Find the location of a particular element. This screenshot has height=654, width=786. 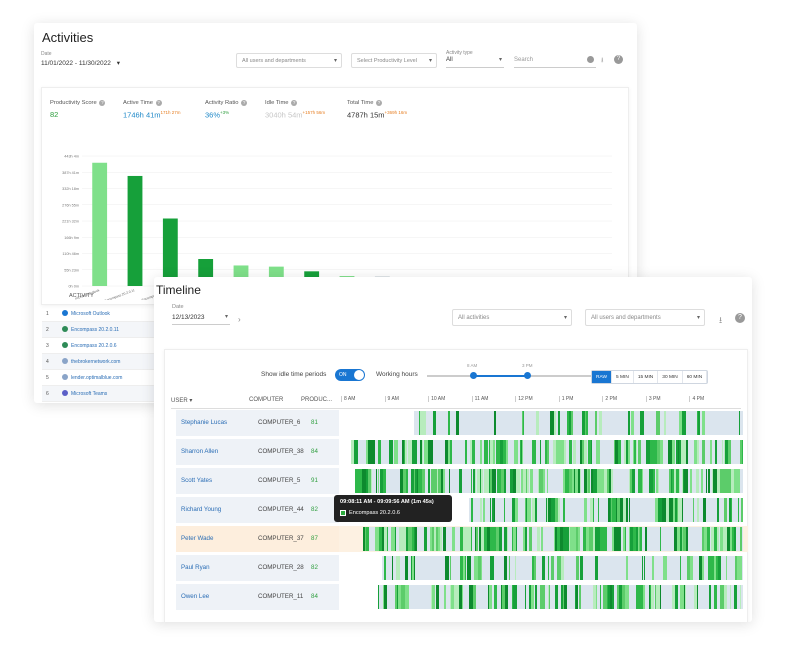

user-name-link: Peter Wade is located at coordinates (197, 538).